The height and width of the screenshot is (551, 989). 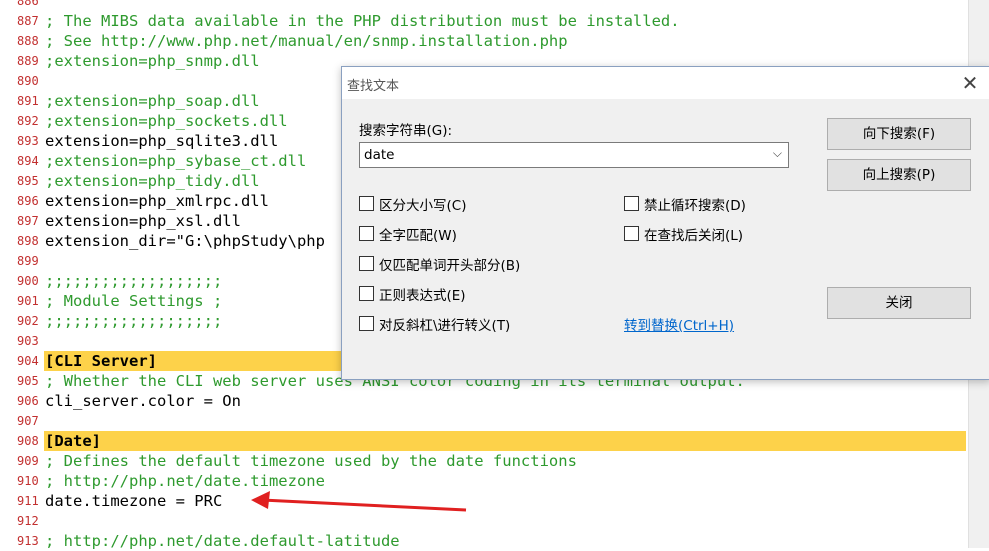 I want to click on no-wrap-checkbox, so click(x=631, y=203).